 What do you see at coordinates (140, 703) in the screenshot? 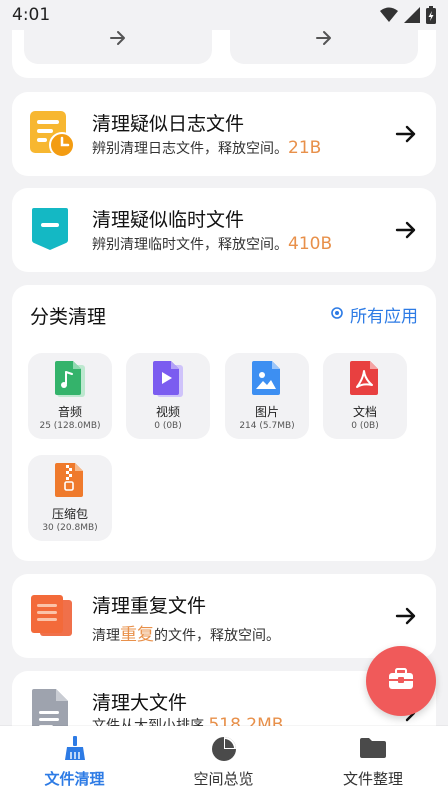
I see `row-title: 清理大文件` at bounding box center [140, 703].